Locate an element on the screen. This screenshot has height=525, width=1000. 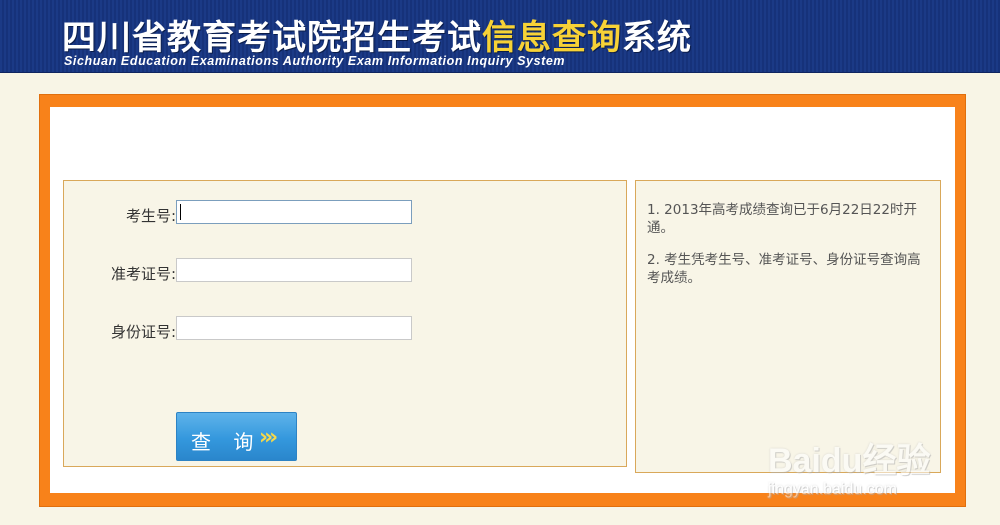
notice-item-2: 2. 考生凭考生号、准考证号、身份证号查询高考成绩。 is located at coordinates (784, 269).